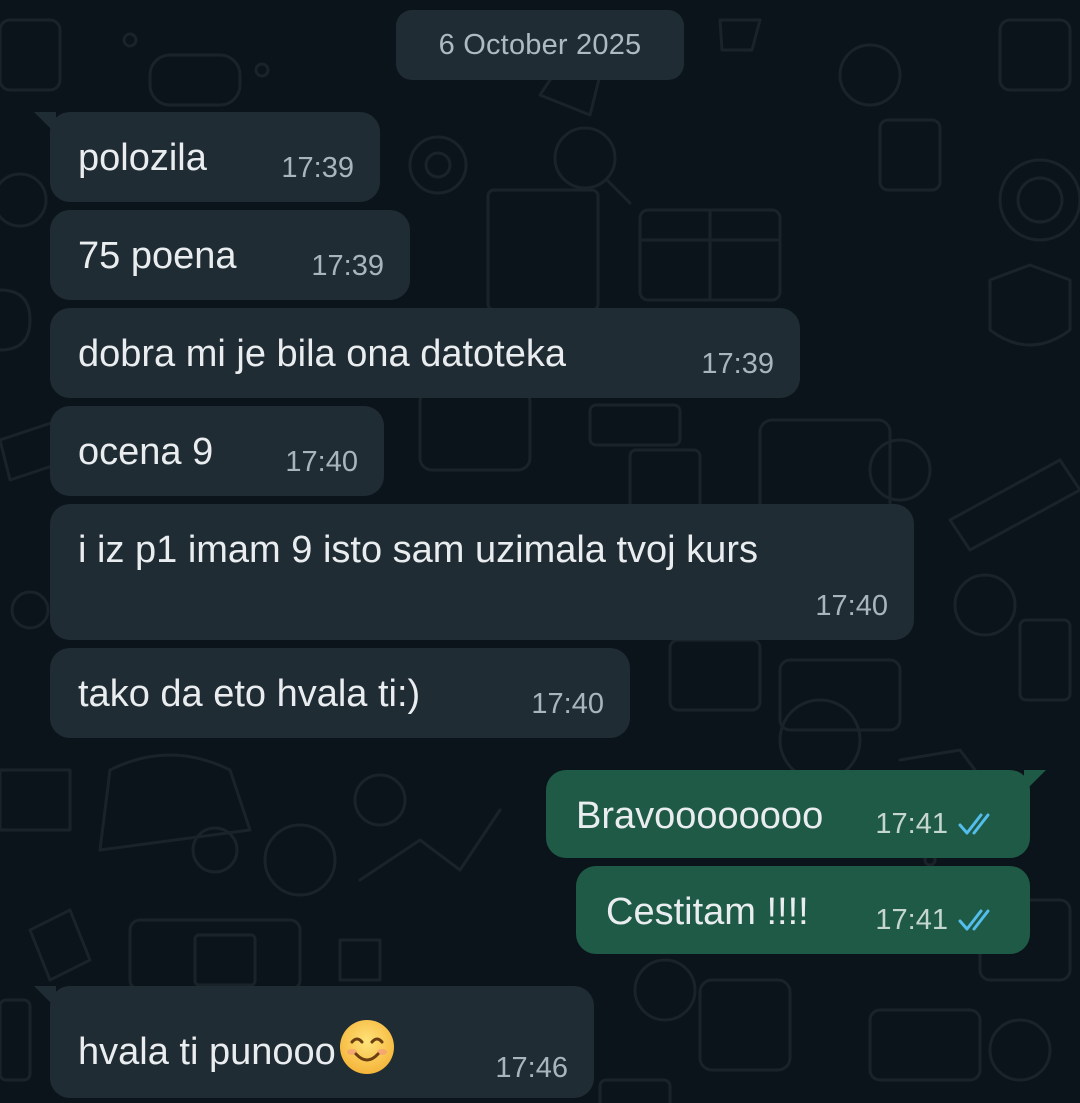 The width and height of the screenshot is (1080, 1103). I want to click on message-bubble-outgoing: Cestitam !!!! 17:41, so click(803, 910).